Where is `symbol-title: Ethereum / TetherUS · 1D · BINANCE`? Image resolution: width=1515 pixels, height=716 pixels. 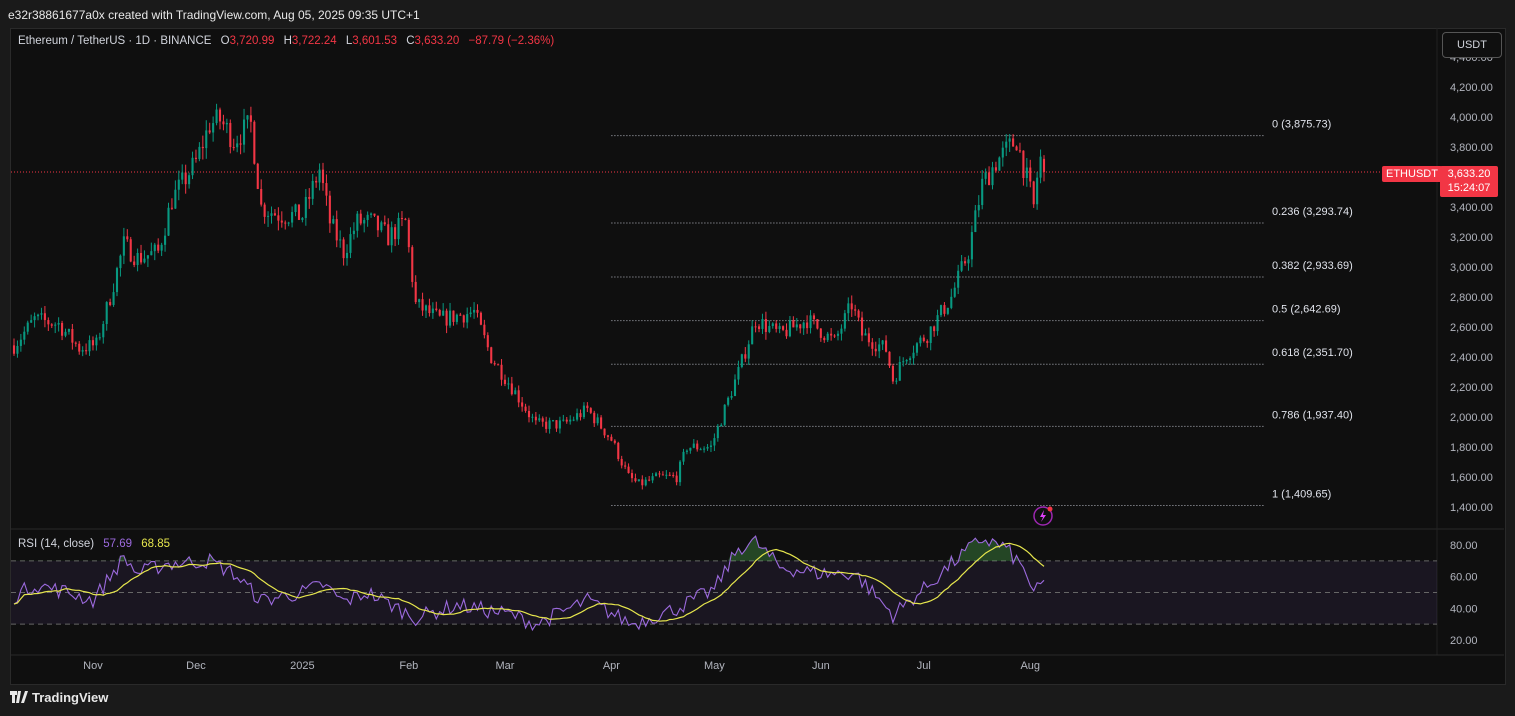
symbol-title: Ethereum / TetherUS · 1D · BINANCE is located at coordinates (114, 41).